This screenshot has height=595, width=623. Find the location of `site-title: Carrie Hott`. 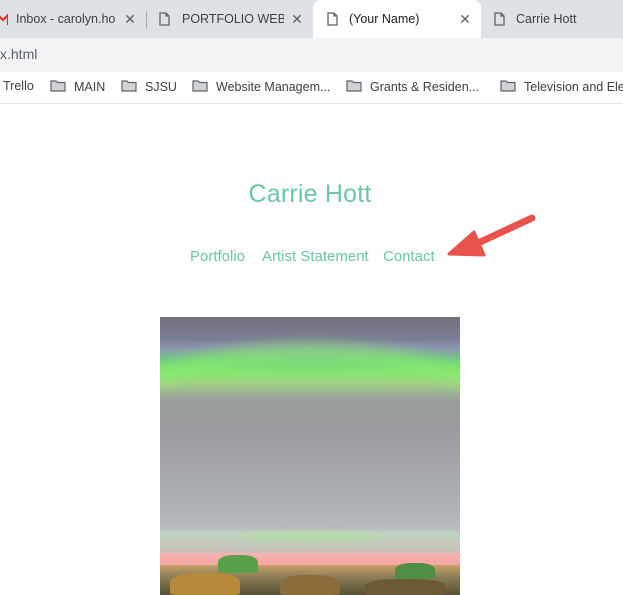

site-title: Carrie Hott is located at coordinates (310, 194).